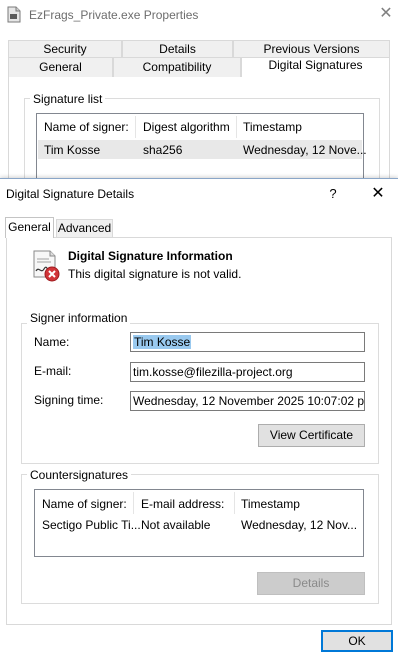 Image resolution: width=398 pixels, height=658 pixels. What do you see at coordinates (65, 48) in the screenshot?
I see `tab-security: Security` at bounding box center [65, 48].